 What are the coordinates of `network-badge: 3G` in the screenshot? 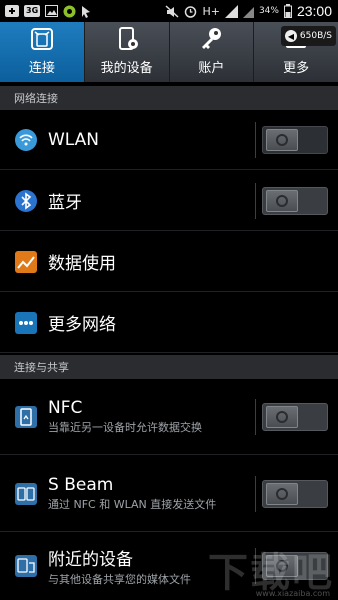 It's located at (32, 11).